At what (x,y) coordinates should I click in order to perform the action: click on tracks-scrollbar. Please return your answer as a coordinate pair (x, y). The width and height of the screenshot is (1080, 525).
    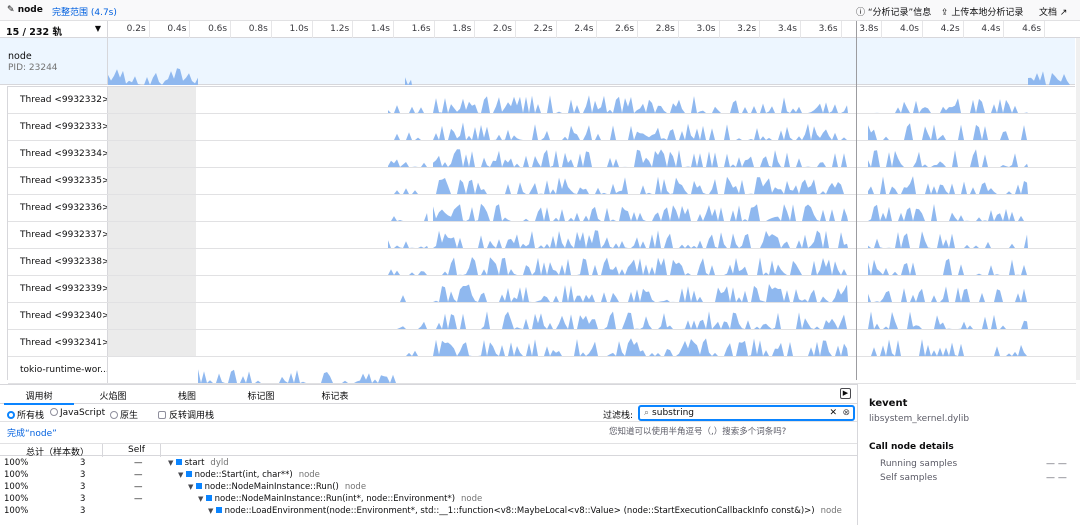
    Looking at the image, I should click on (1078, 209).